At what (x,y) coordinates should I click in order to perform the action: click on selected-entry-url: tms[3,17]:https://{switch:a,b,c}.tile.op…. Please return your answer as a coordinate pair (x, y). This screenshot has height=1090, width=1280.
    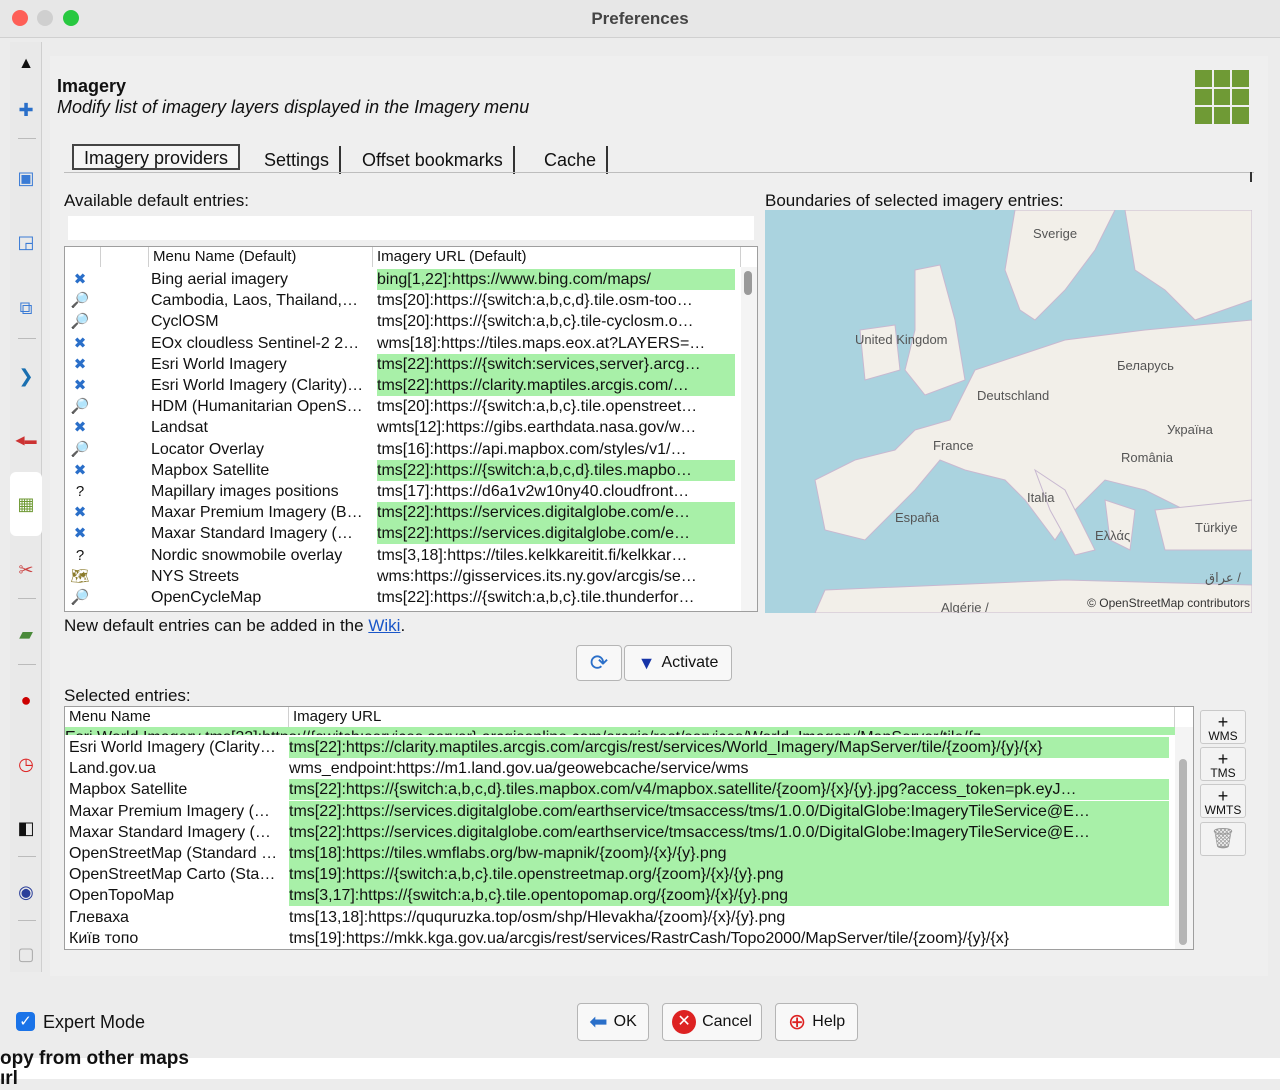
    Looking at the image, I should click on (729, 896).